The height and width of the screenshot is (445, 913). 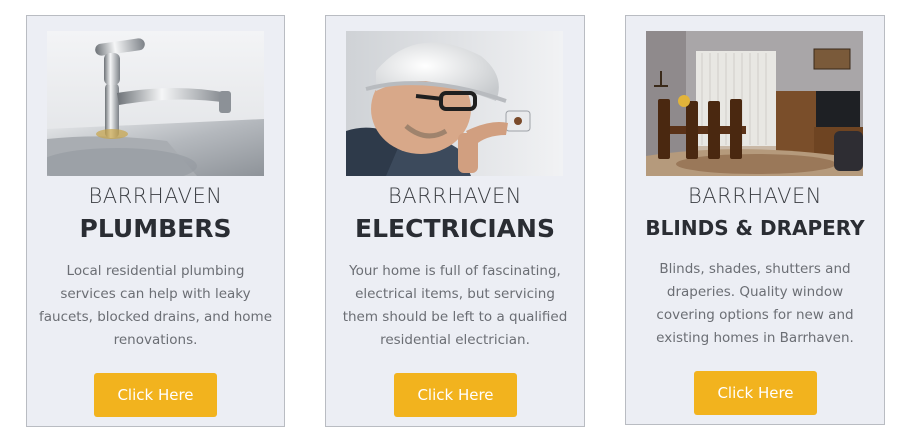 I want to click on electricians-image, so click(x=454, y=103).